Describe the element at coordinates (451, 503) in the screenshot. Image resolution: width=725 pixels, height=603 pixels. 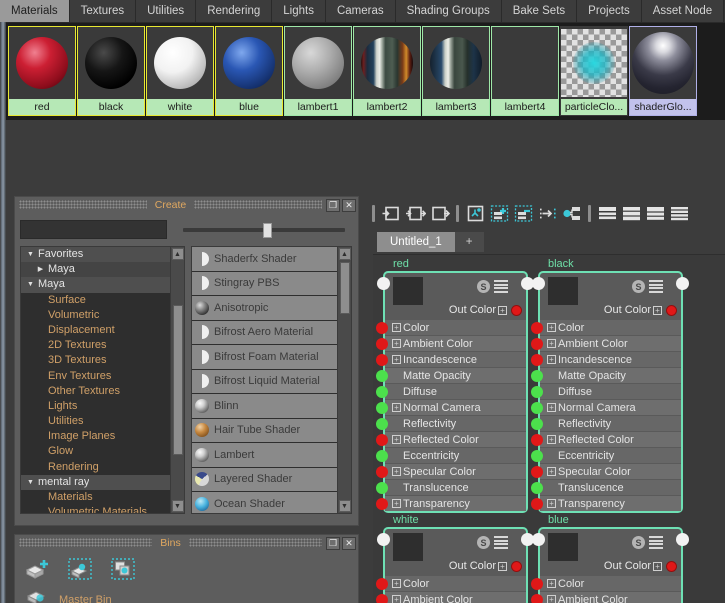
I see `attribute-row: + Transparency` at that location.